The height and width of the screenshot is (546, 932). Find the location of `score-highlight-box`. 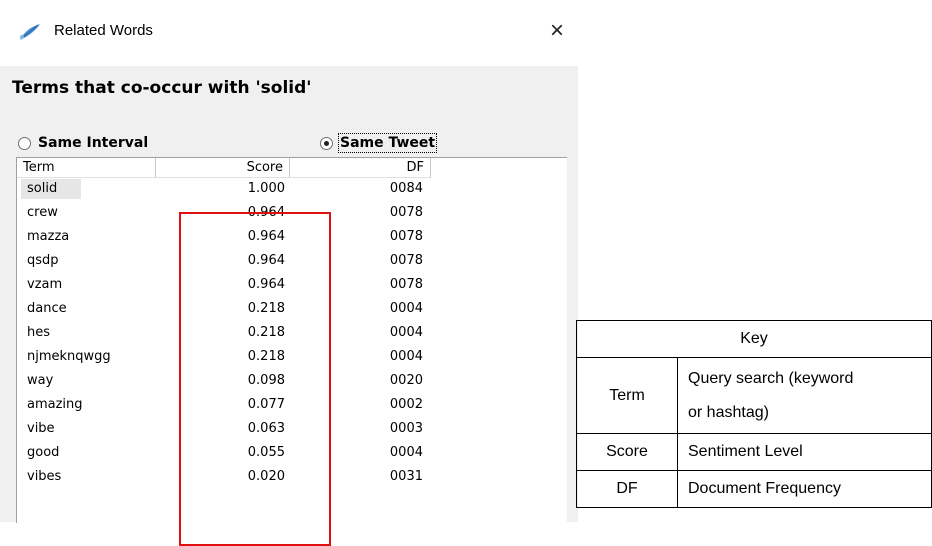

score-highlight-box is located at coordinates (255, 379).